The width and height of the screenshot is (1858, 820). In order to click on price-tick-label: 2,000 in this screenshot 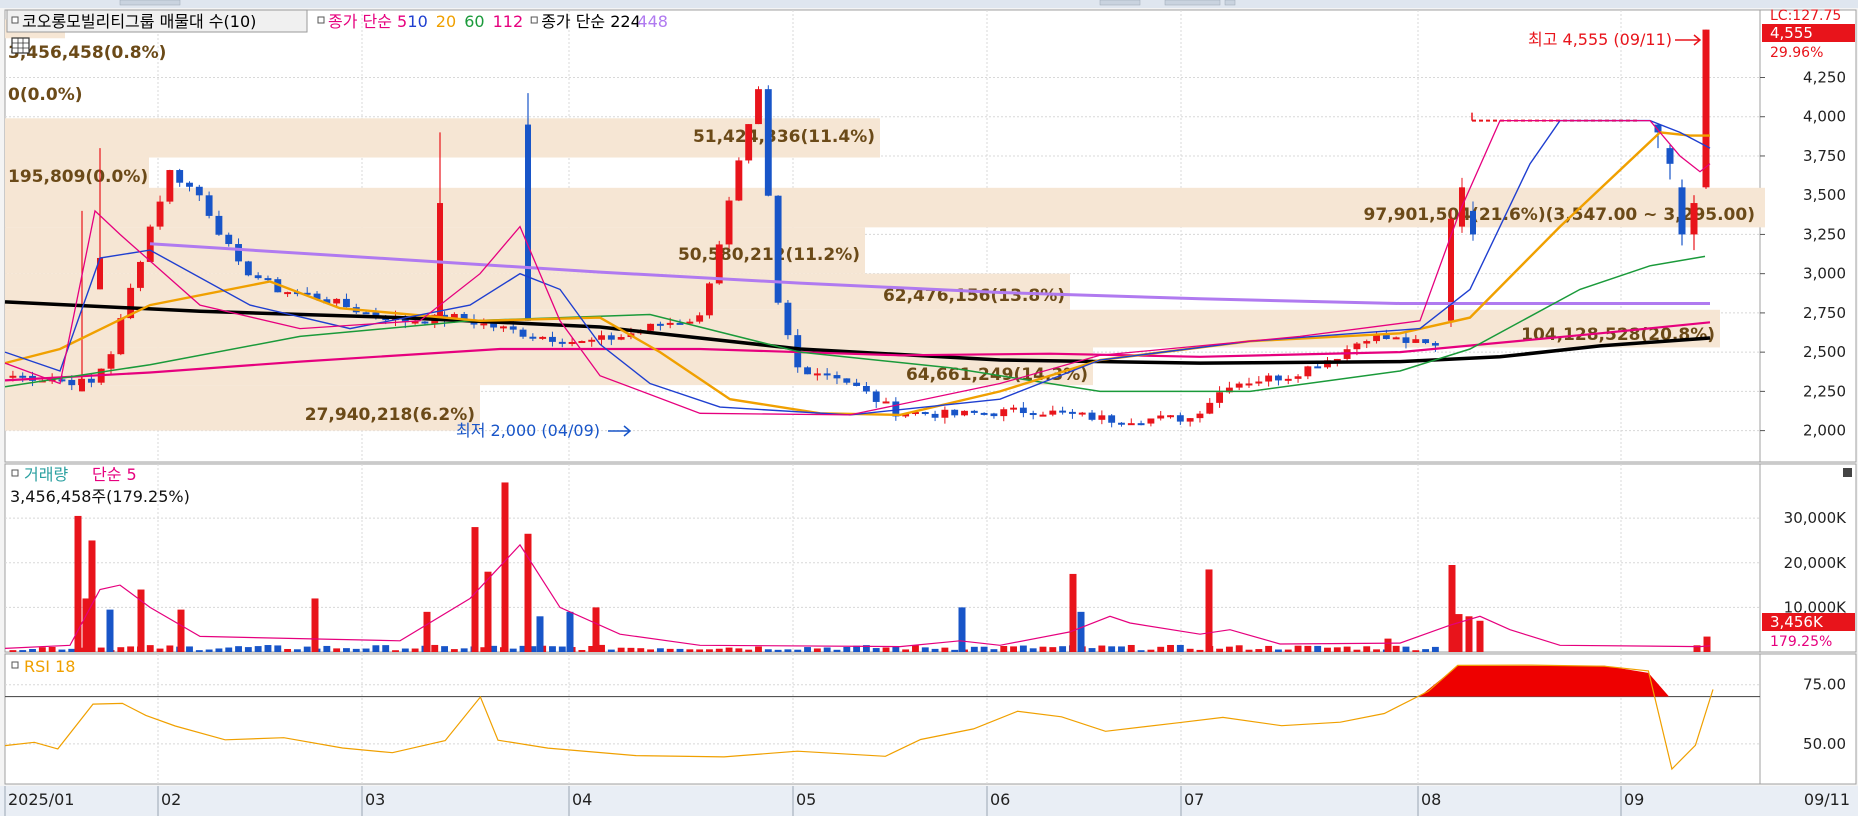, I will do `click(1824, 431)`.